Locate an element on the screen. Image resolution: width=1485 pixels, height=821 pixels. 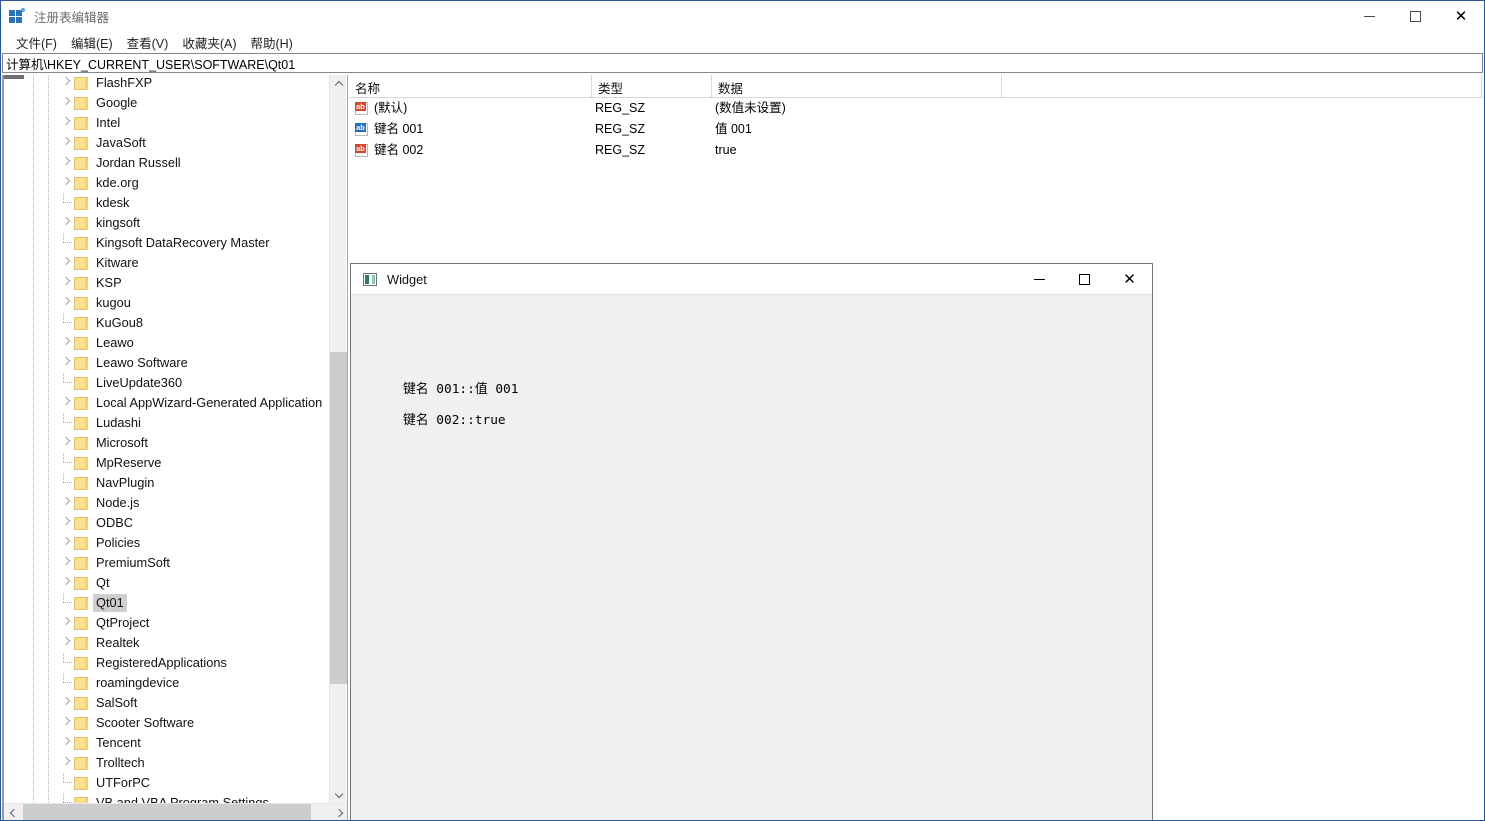
tree-vertical-scrollbar is located at coordinates (338, 439).